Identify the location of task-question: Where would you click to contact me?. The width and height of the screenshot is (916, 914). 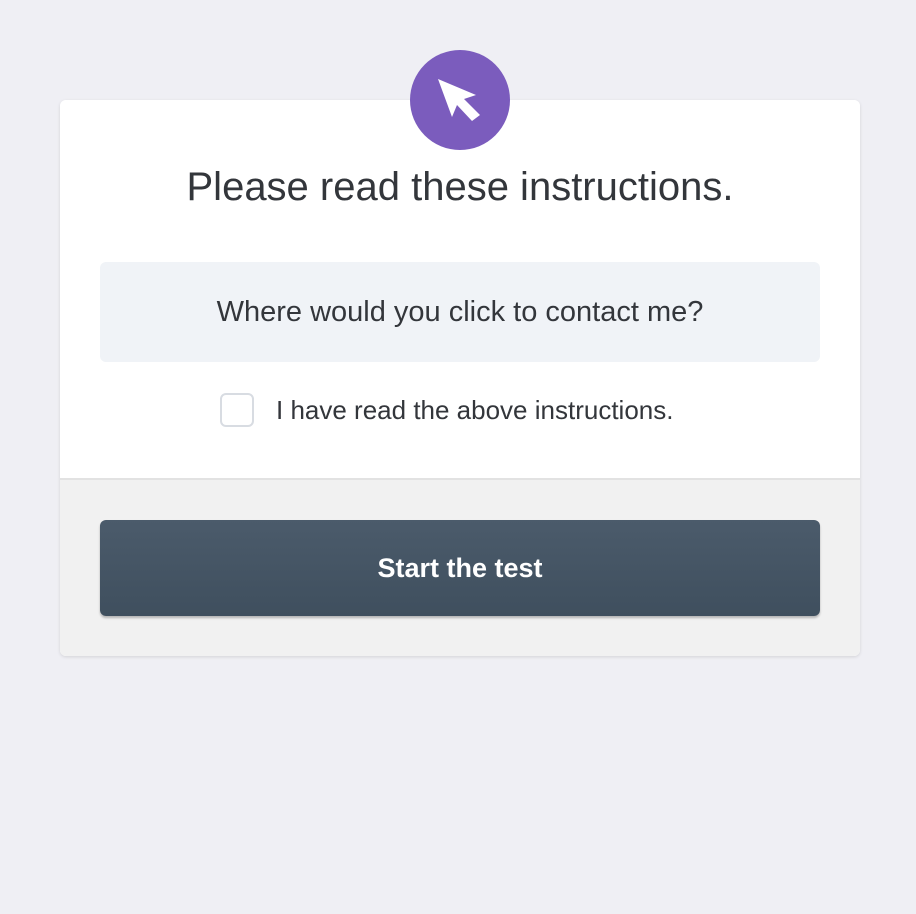
(460, 311).